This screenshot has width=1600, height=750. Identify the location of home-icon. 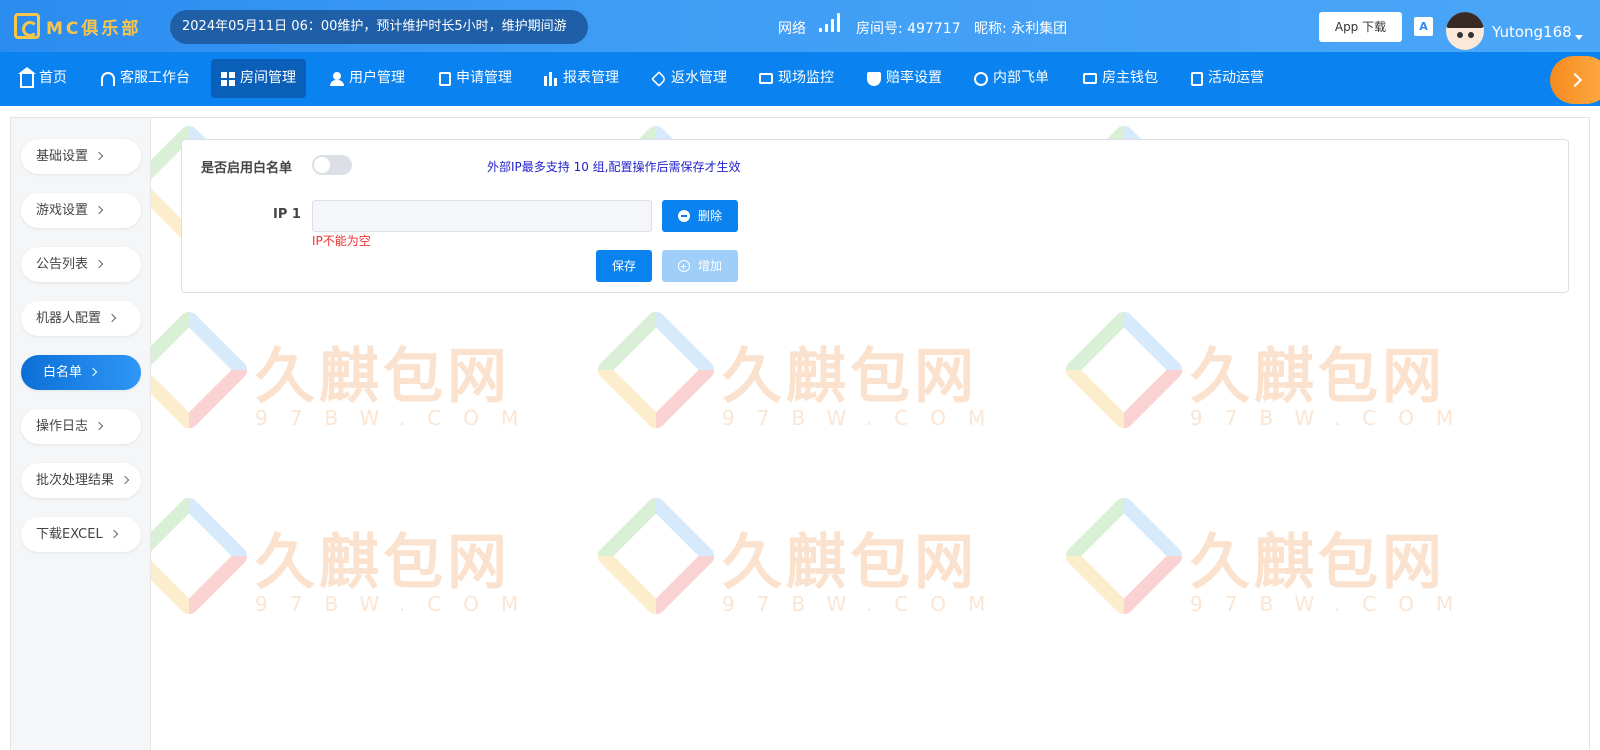
(27, 77).